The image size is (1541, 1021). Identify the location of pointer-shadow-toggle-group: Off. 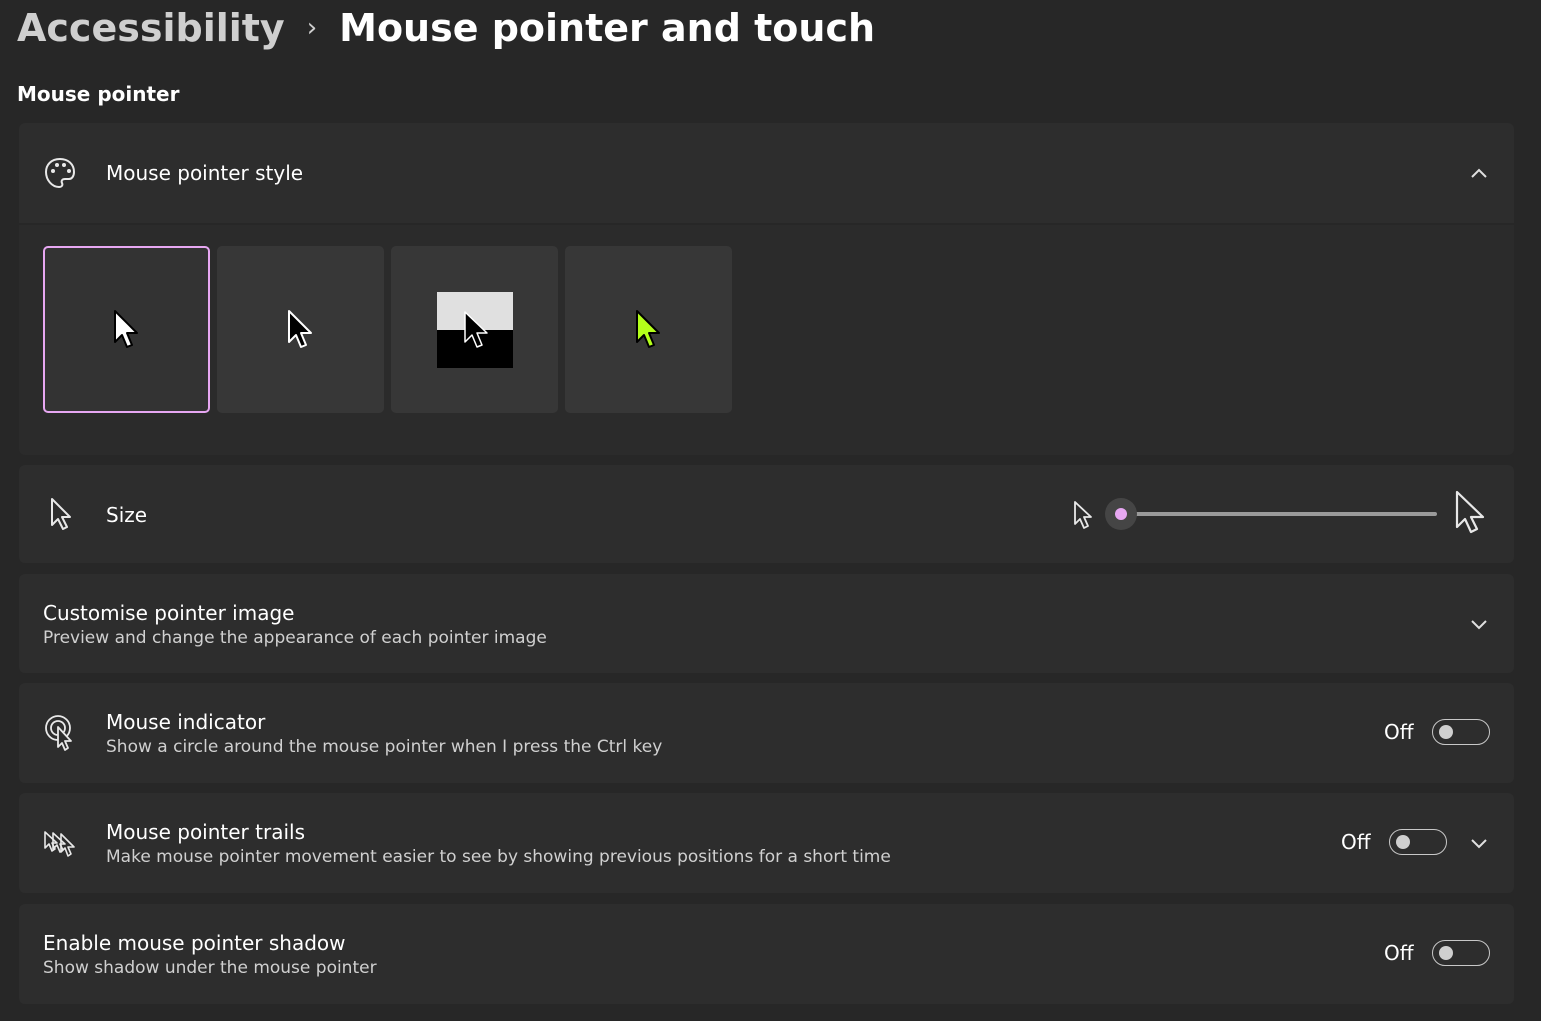
(1437, 953).